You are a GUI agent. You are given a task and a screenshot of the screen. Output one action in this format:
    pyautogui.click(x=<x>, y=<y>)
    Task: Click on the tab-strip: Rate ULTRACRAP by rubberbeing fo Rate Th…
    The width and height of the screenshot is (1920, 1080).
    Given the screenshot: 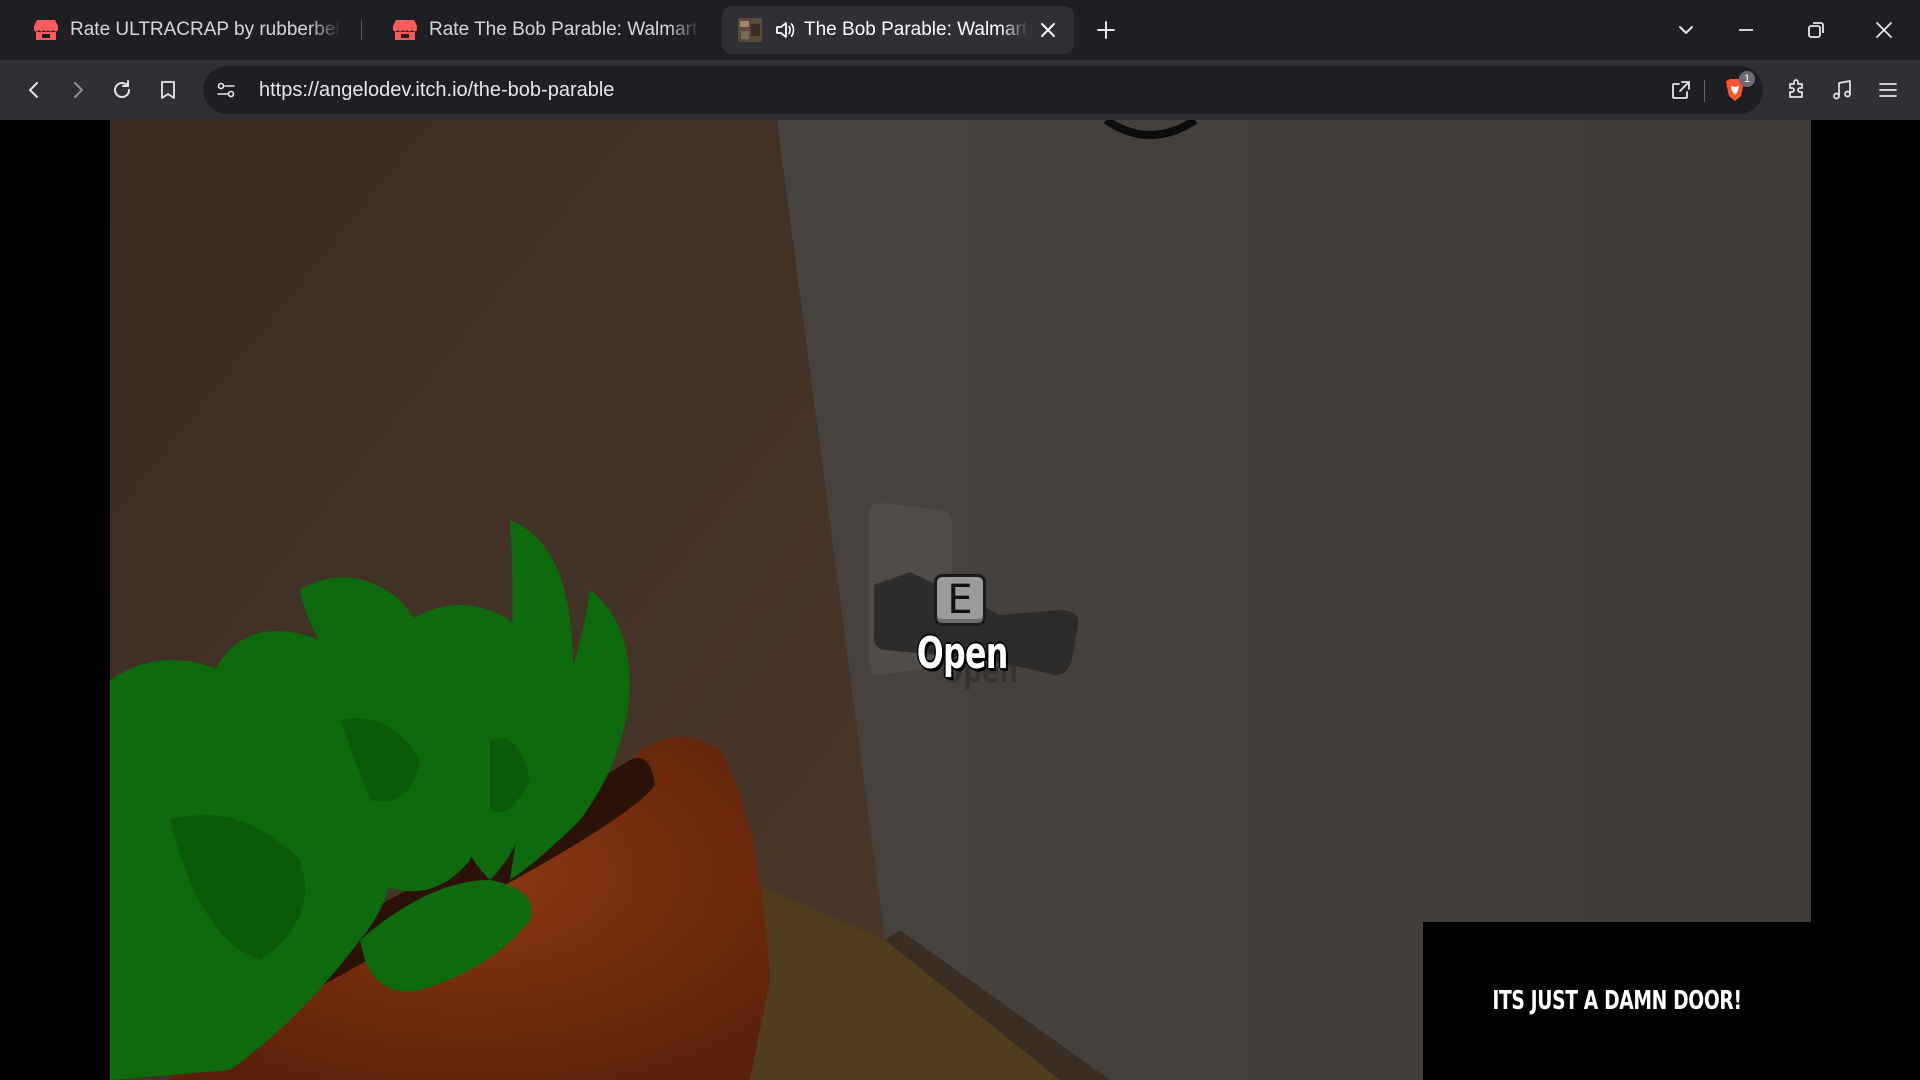 What is the action you would take?
    pyautogui.click(x=960, y=30)
    